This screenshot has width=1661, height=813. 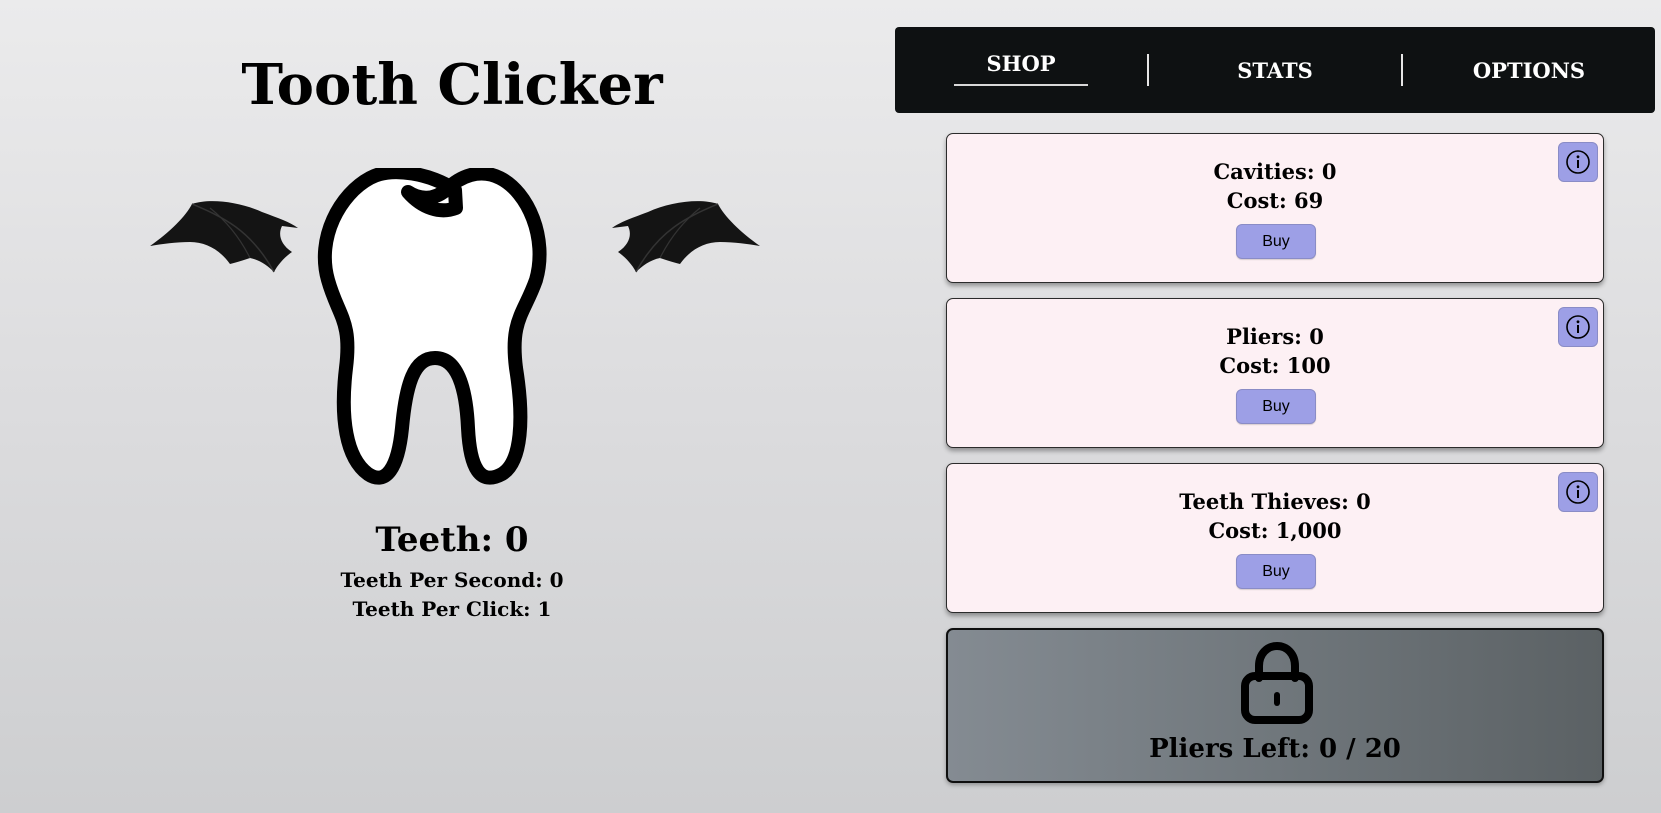 I want to click on shop-item-cost: Cost: 1,000, so click(x=1275, y=530).